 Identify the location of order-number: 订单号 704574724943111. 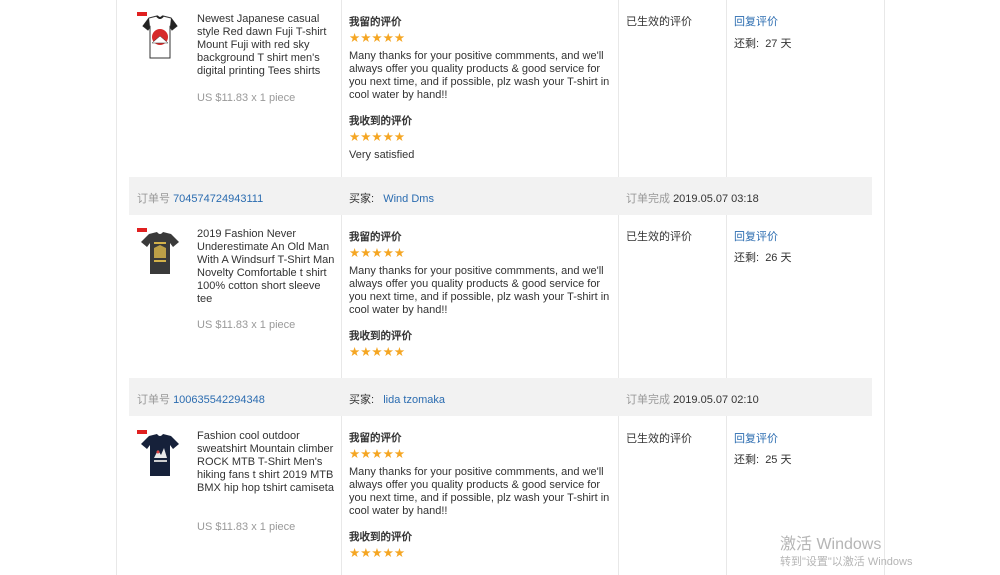
(200, 198).